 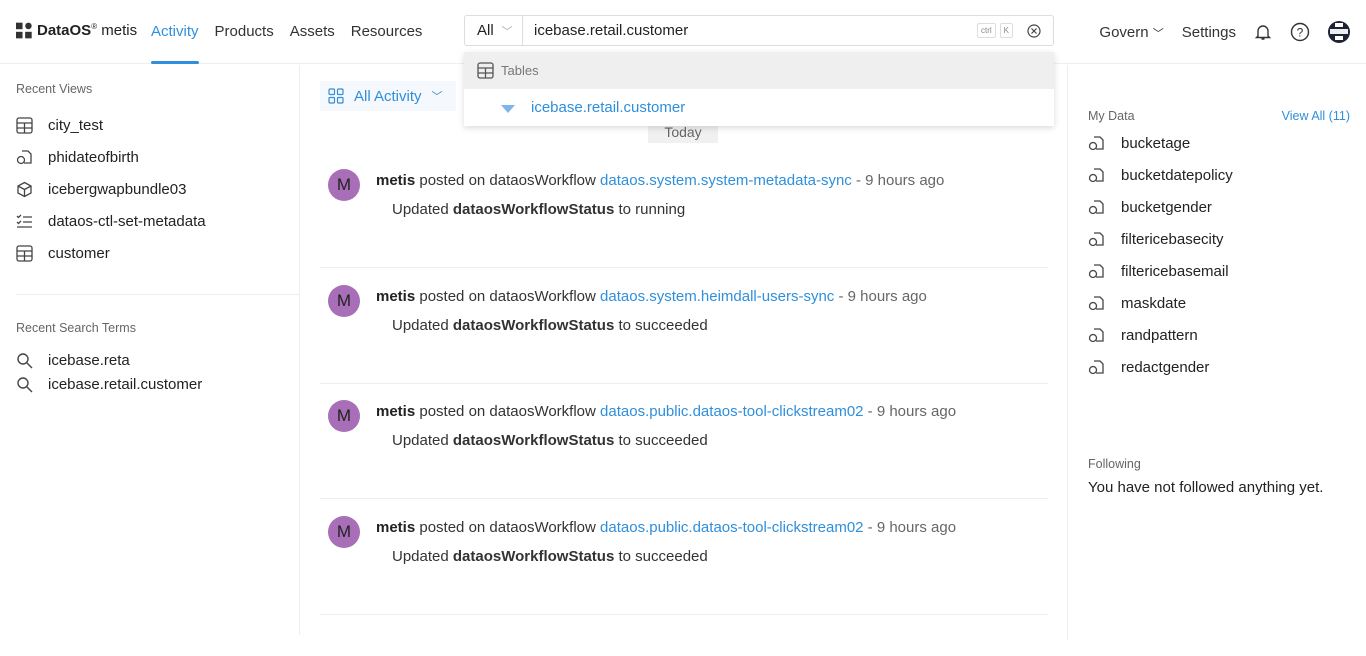 What do you see at coordinates (759, 107) in the screenshot?
I see `suggestion-item: icebase.retail.customer` at bounding box center [759, 107].